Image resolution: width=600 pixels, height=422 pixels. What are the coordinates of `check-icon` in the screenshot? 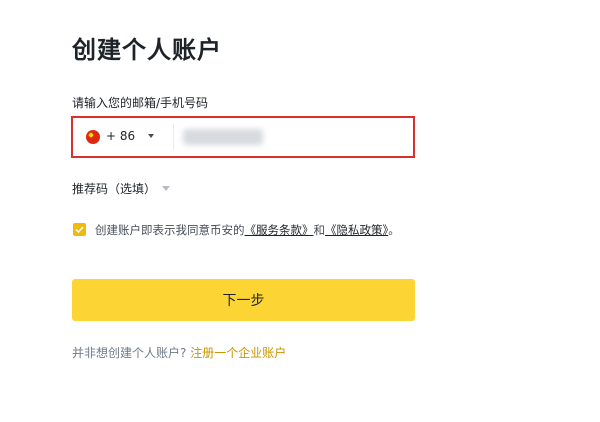 It's located at (79, 230).